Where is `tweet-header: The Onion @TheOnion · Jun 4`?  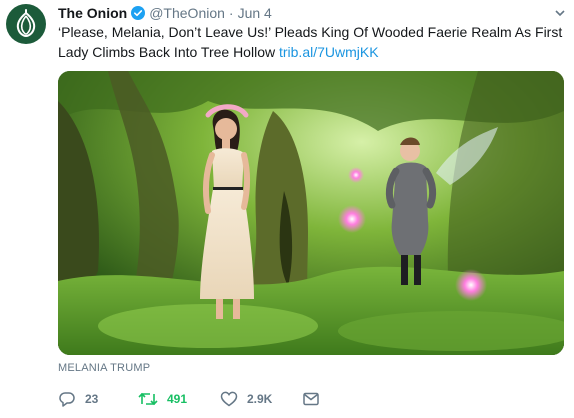 tweet-header: The Onion @TheOnion · Jun 4 is located at coordinates (165, 14).